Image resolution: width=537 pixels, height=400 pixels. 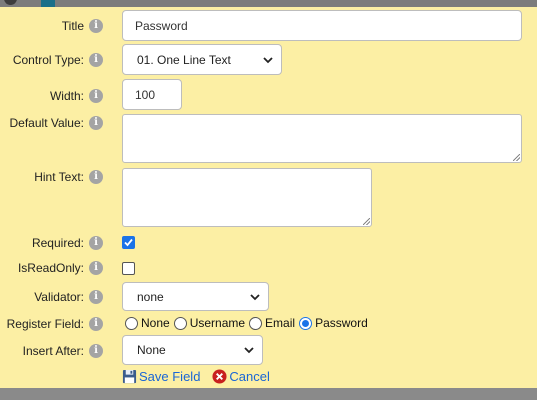 What do you see at coordinates (248, 323) in the screenshot?
I see `register-field-options: None Username Email Password` at bounding box center [248, 323].